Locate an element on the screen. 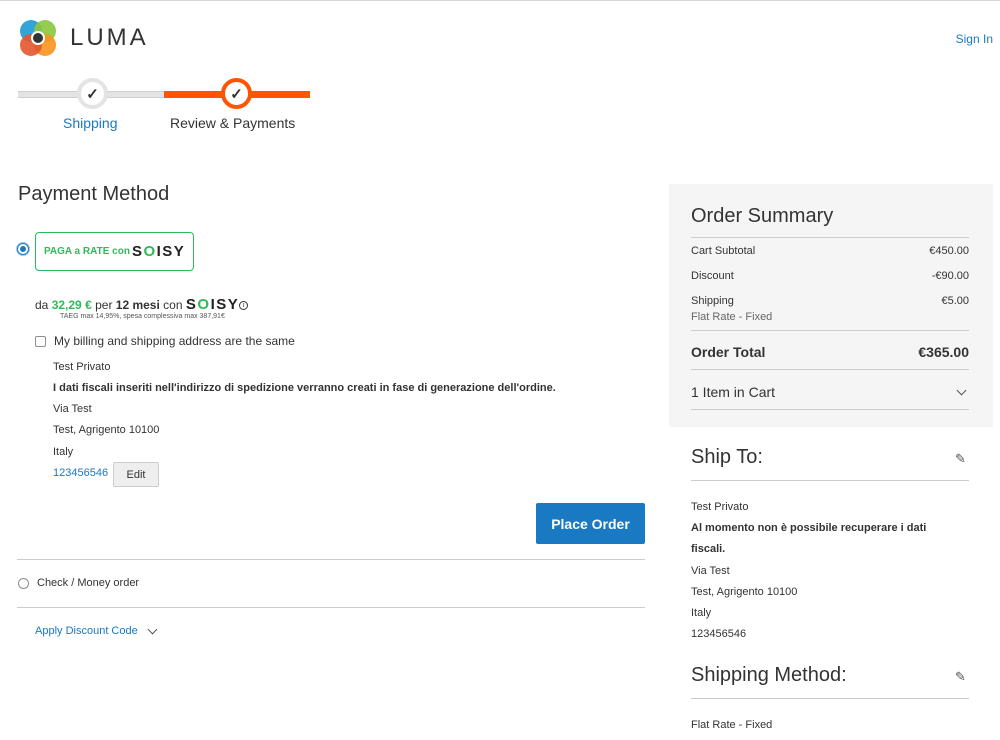 Image resolution: width=1000 pixels, height=740 pixels. info-icon: i is located at coordinates (244, 305).